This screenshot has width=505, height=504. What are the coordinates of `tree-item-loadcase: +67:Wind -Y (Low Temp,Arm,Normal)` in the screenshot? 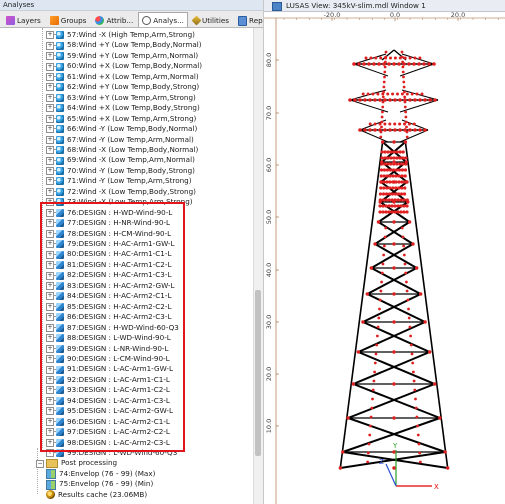 It's located at (120, 140).